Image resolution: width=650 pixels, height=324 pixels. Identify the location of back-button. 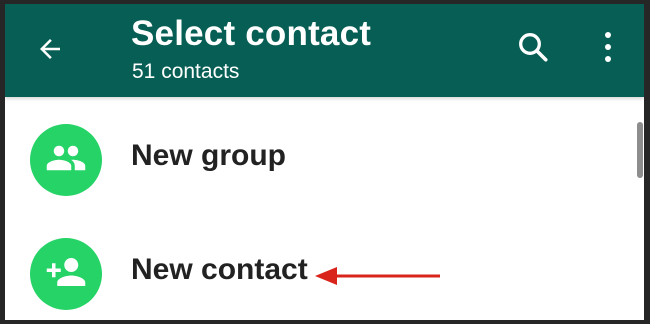
(50, 51).